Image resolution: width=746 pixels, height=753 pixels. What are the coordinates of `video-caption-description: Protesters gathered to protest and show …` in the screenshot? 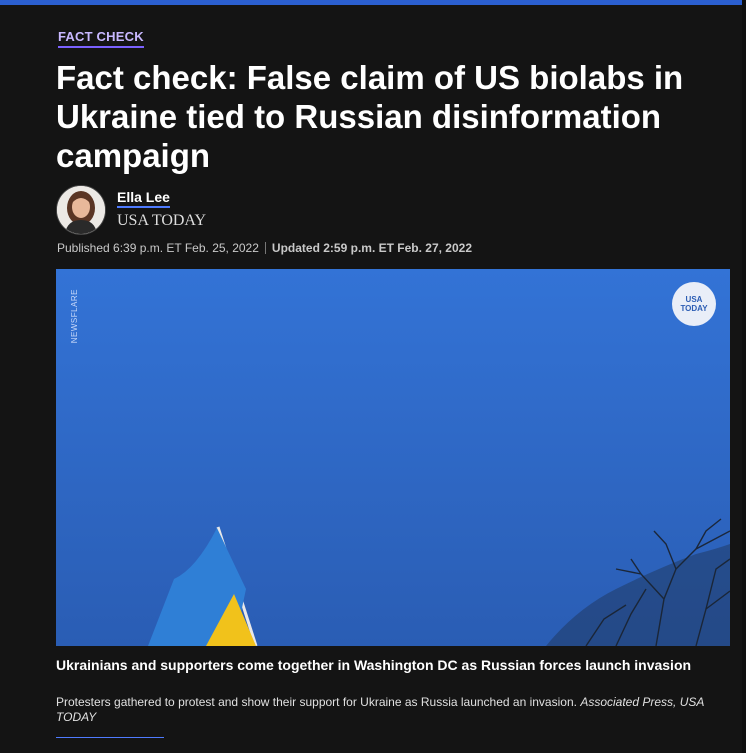 It's located at (391, 710).